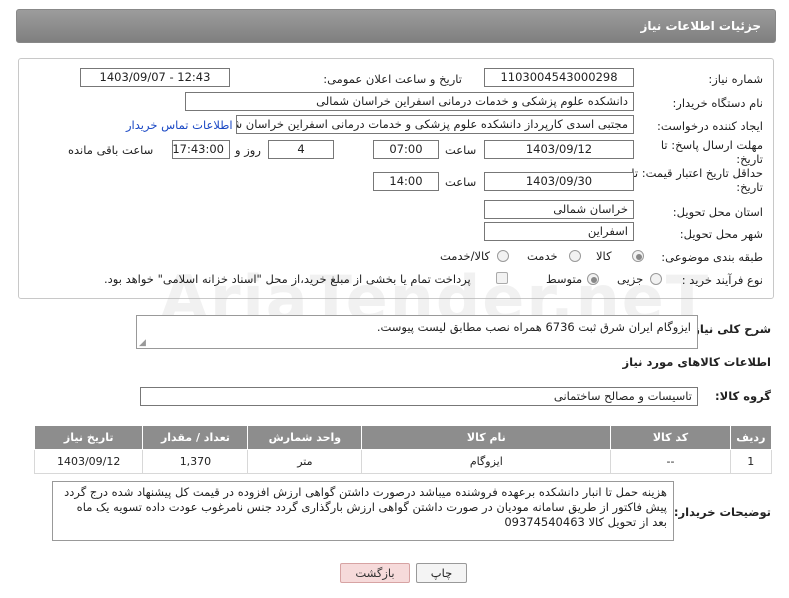  I want to click on announce-datetime-label: تاریخ و ساعت اعلان عمومی:, so click(392, 79).